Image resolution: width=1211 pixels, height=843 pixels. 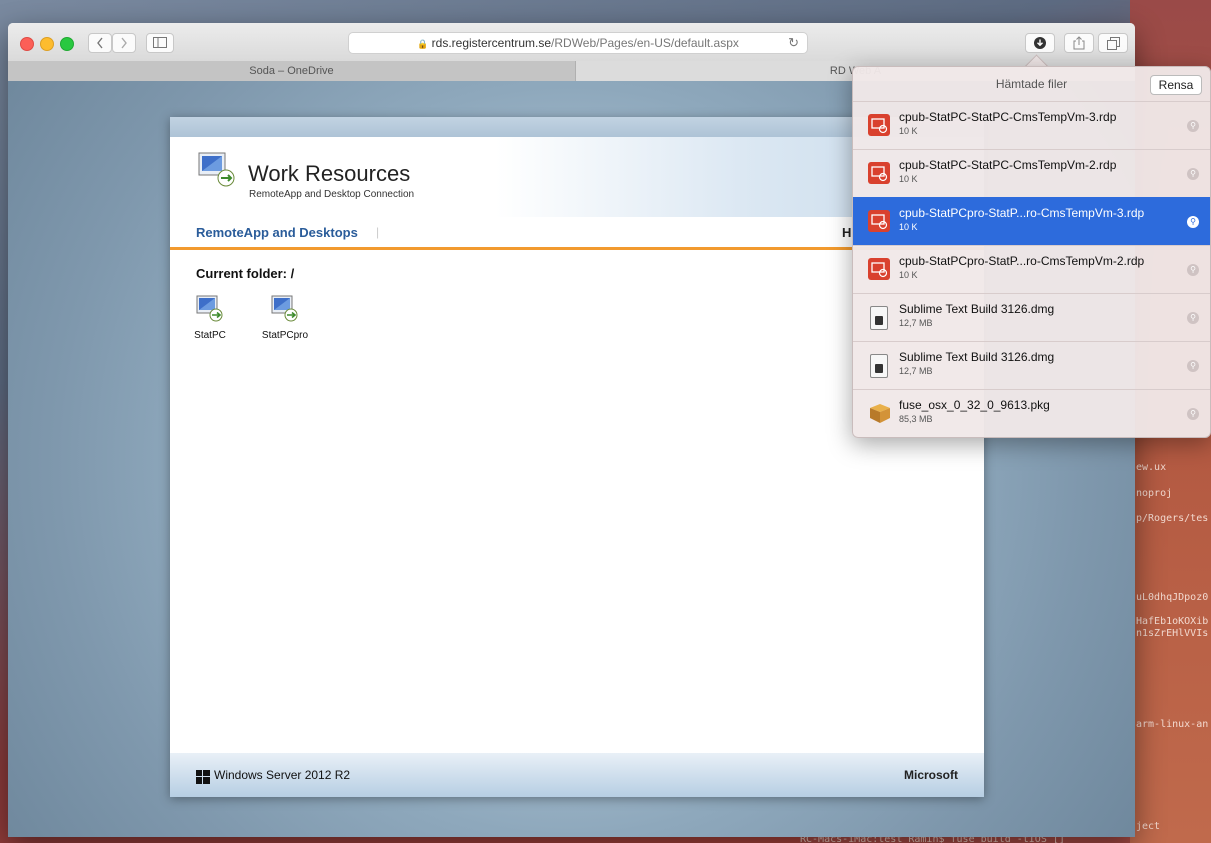 What do you see at coordinates (1176, 85) in the screenshot?
I see `clear-downloads-button: Rensa` at bounding box center [1176, 85].